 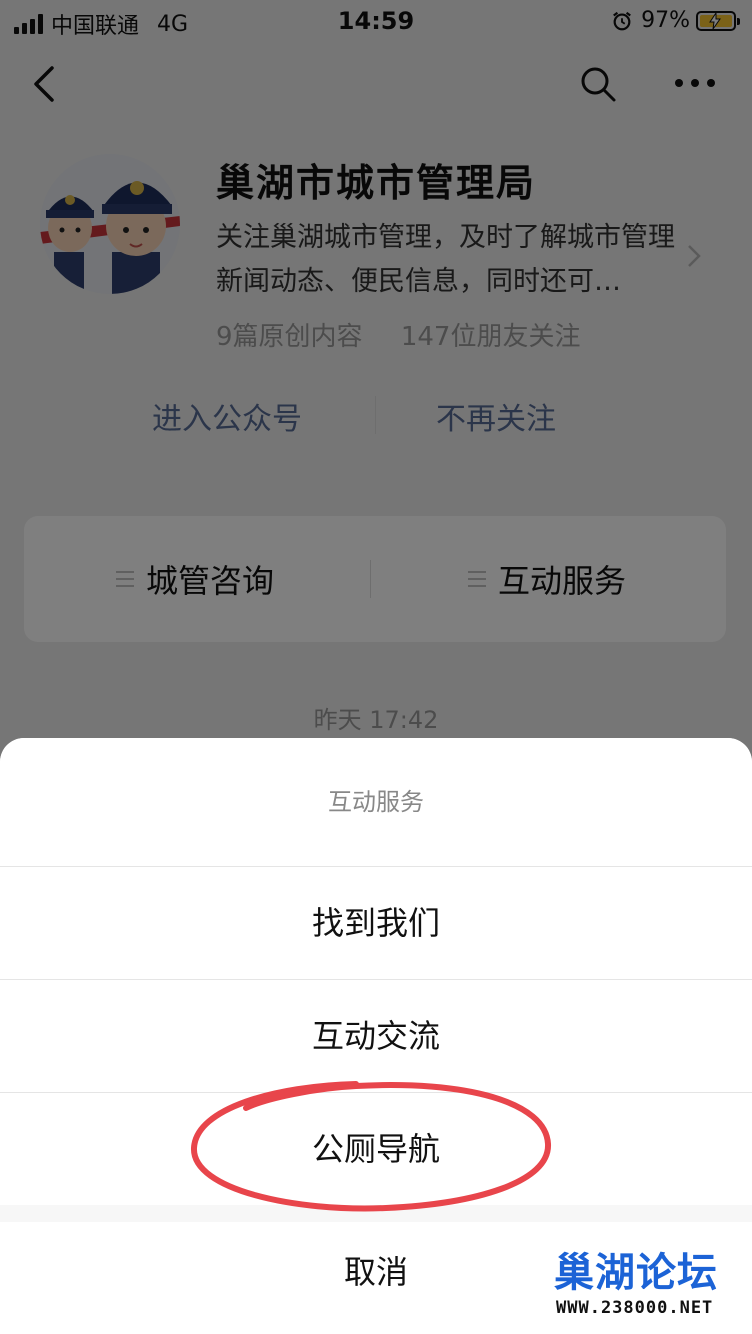 I want to click on option-interactive-exchange: 互动交流, so click(x=376, y=1036).